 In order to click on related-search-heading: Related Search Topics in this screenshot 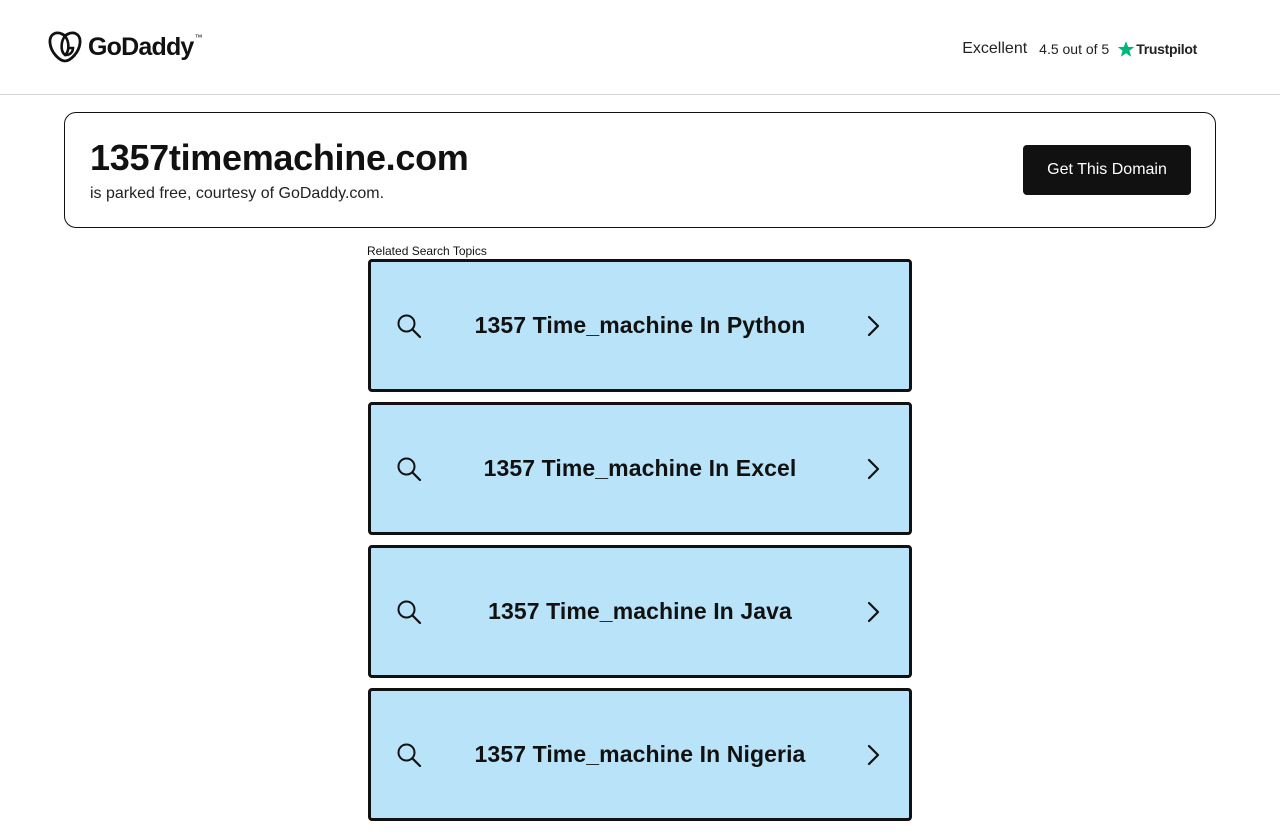, I will do `click(427, 251)`.